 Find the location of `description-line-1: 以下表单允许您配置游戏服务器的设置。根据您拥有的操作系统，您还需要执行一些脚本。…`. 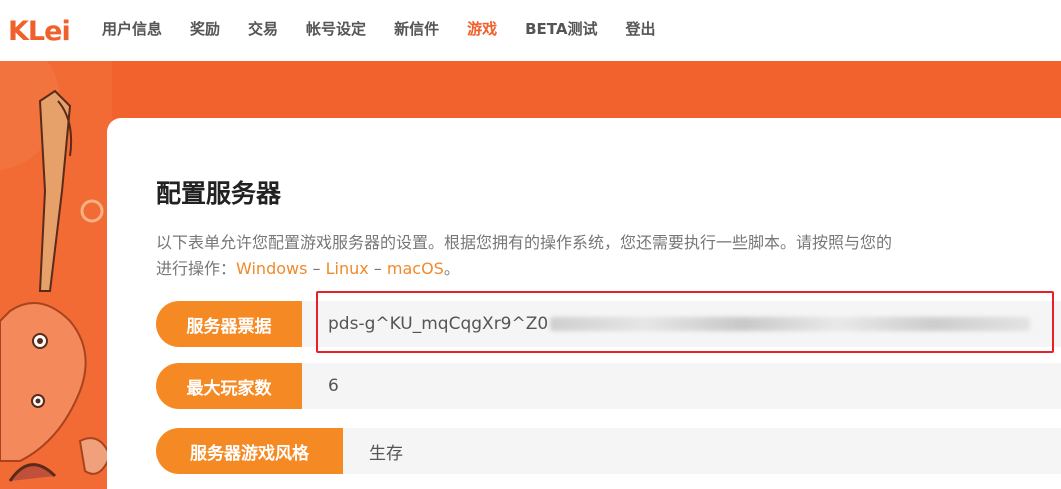

description-line-1: 以下表单允许您配置游戏服务器的设置。根据您拥有的操作系统，您还需要执行一些脚本。… is located at coordinates (524, 242).